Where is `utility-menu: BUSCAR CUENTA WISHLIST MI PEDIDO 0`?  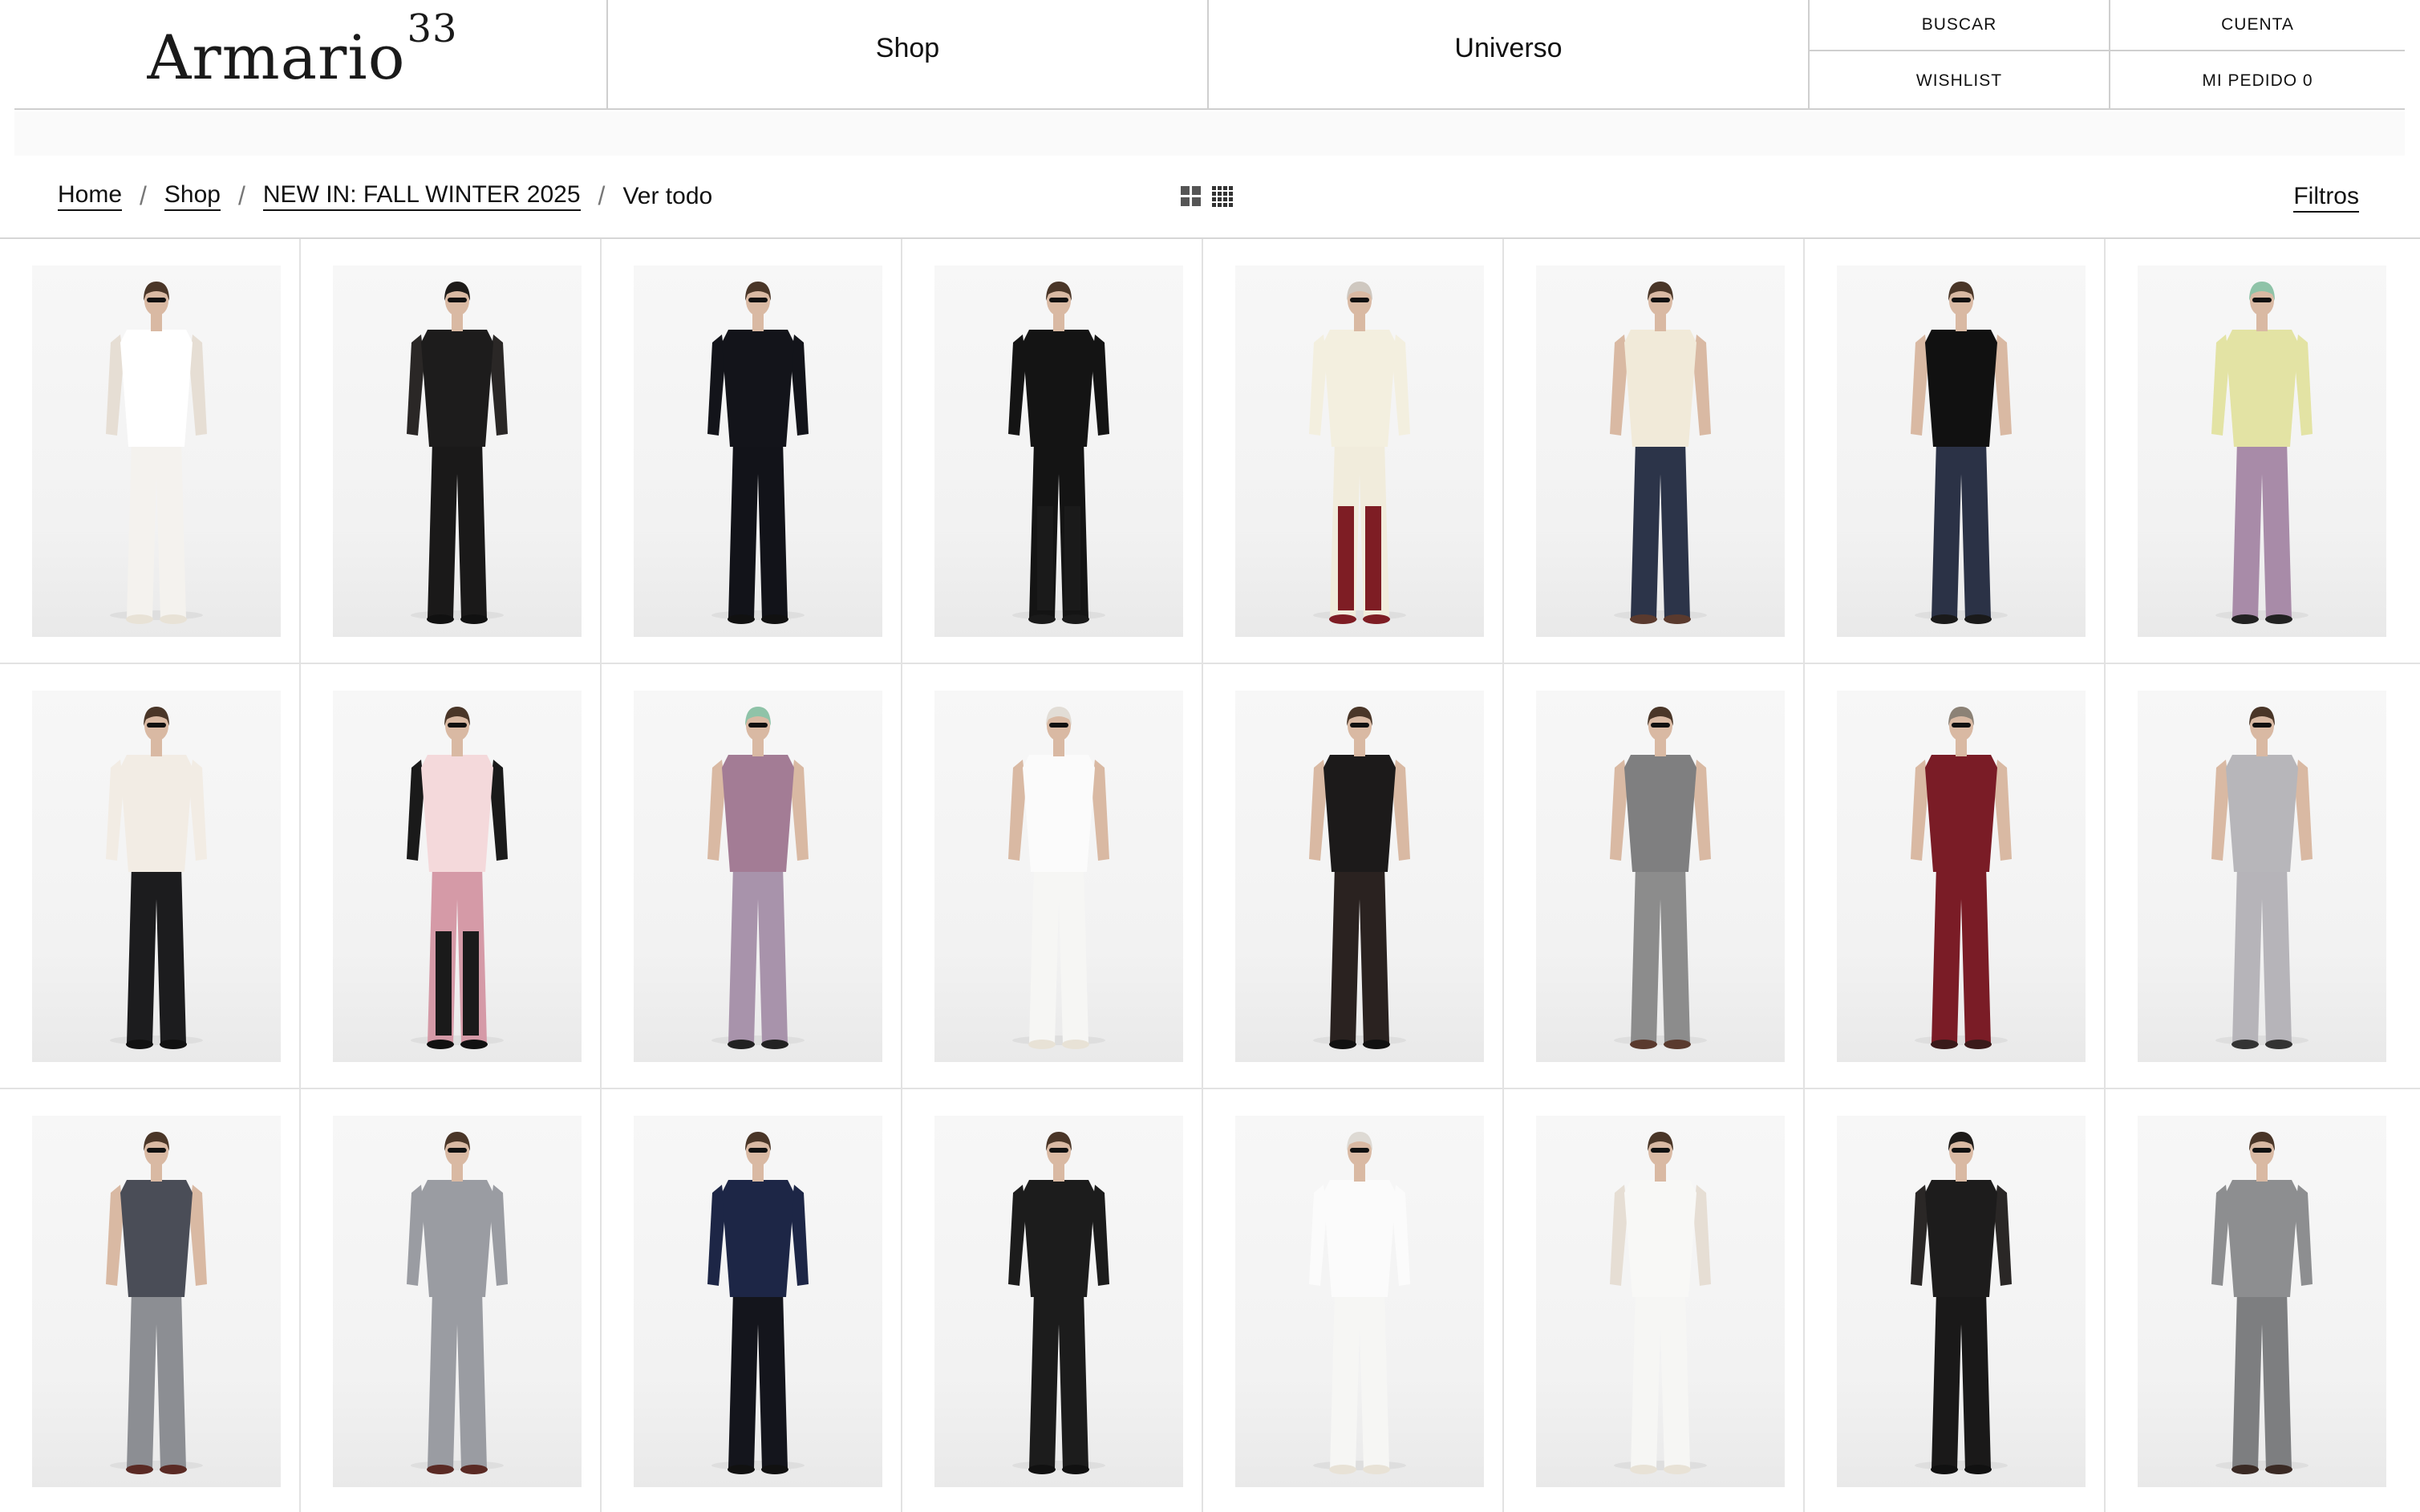
utility-menu: BUSCAR CUENTA WISHLIST MI PEDIDO 0 is located at coordinates (2107, 55).